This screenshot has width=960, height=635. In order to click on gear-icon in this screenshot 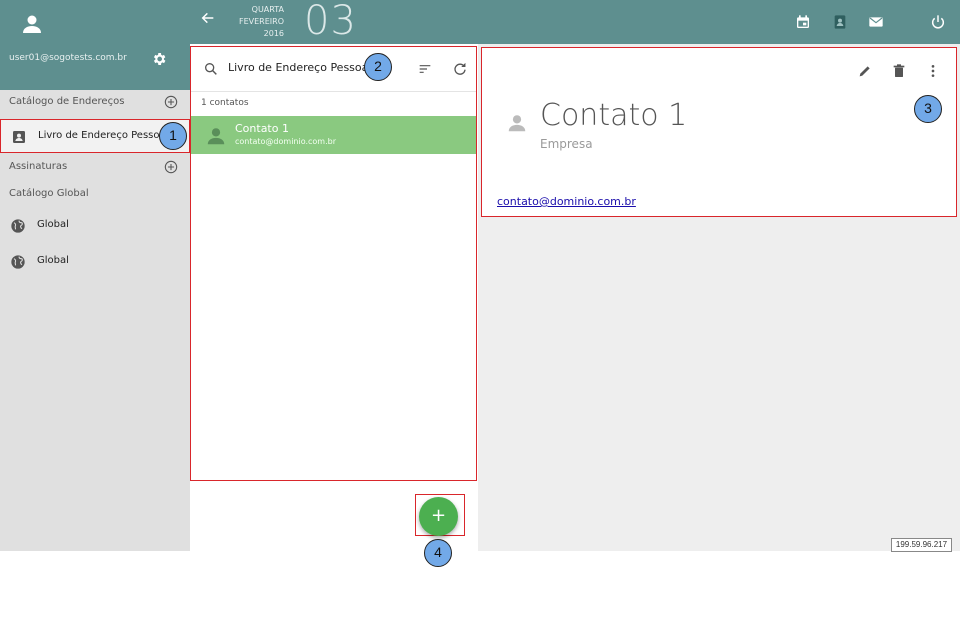, I will do `click(159, 59)`.